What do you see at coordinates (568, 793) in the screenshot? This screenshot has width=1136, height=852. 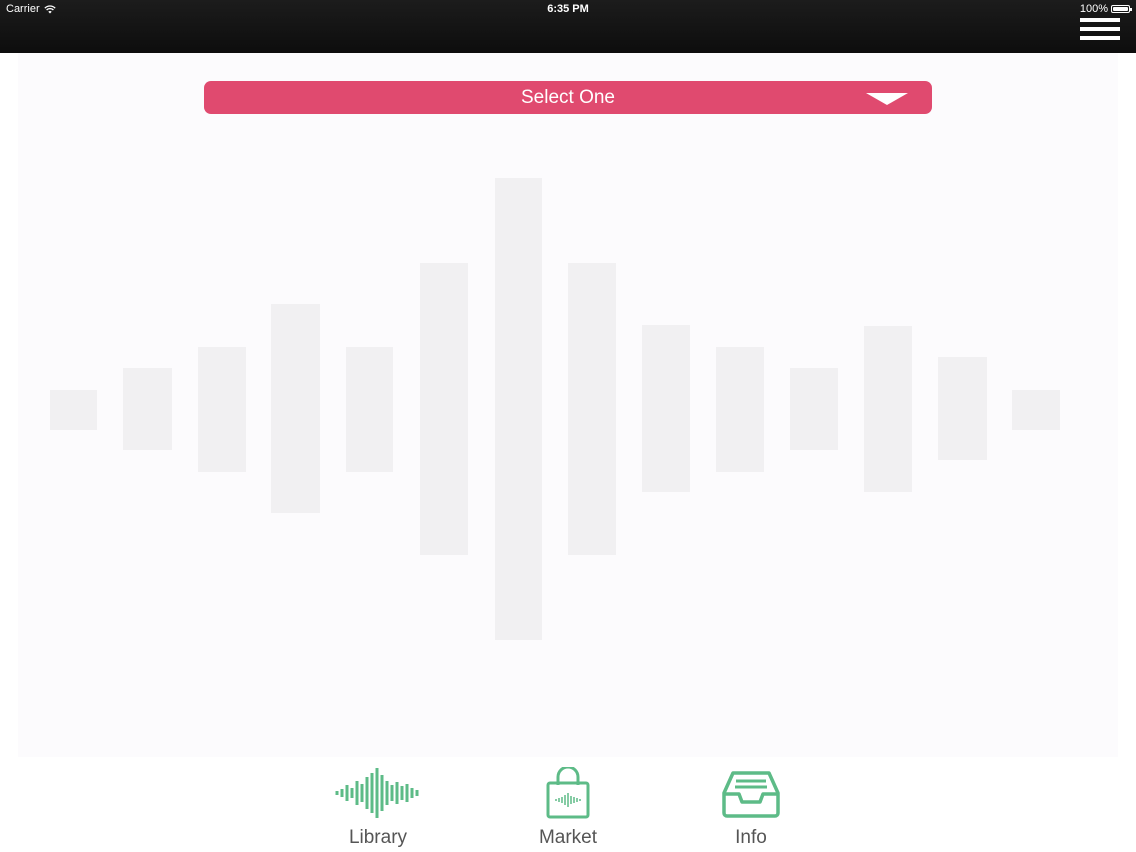 I see `shopping-bag-icon` at bounding box center [568, 793].